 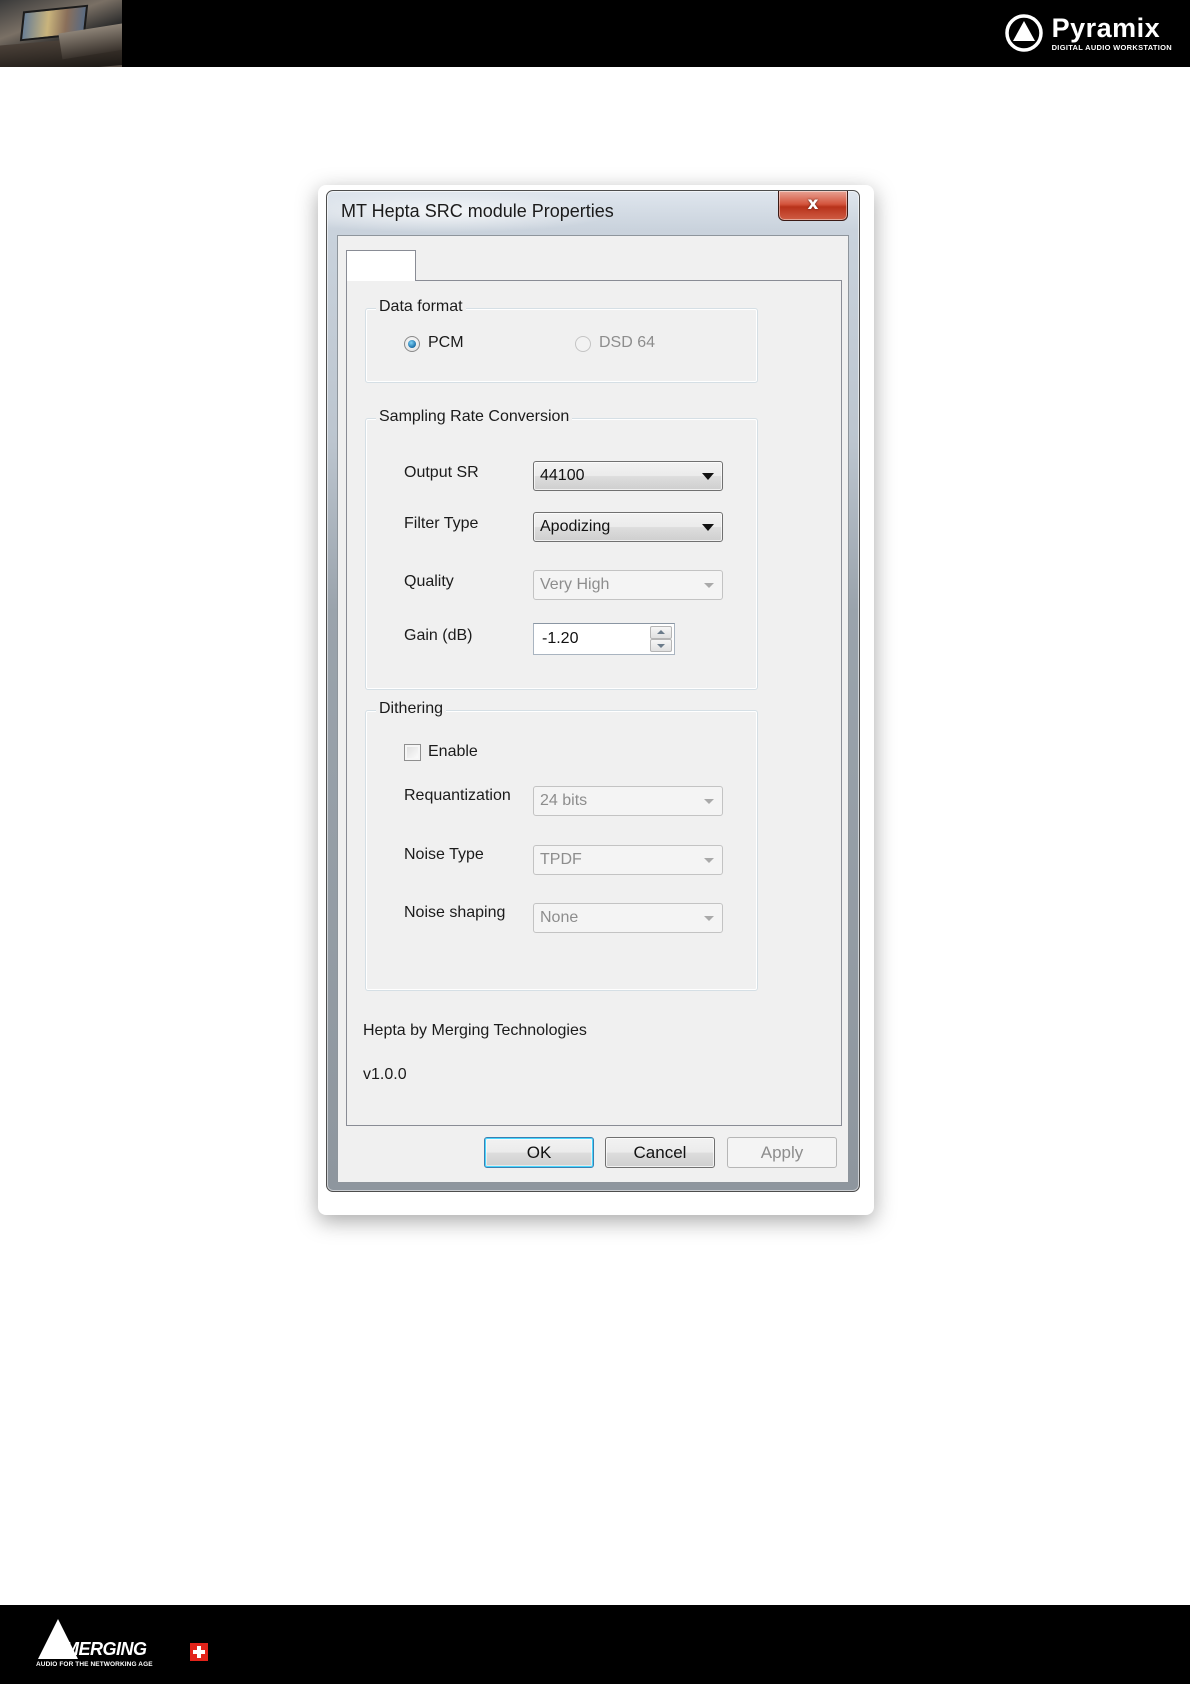 What do you see at coordinates (661, 632) in the screenshot?
I see `gain-increment-button` at bounding box center [661, 632].